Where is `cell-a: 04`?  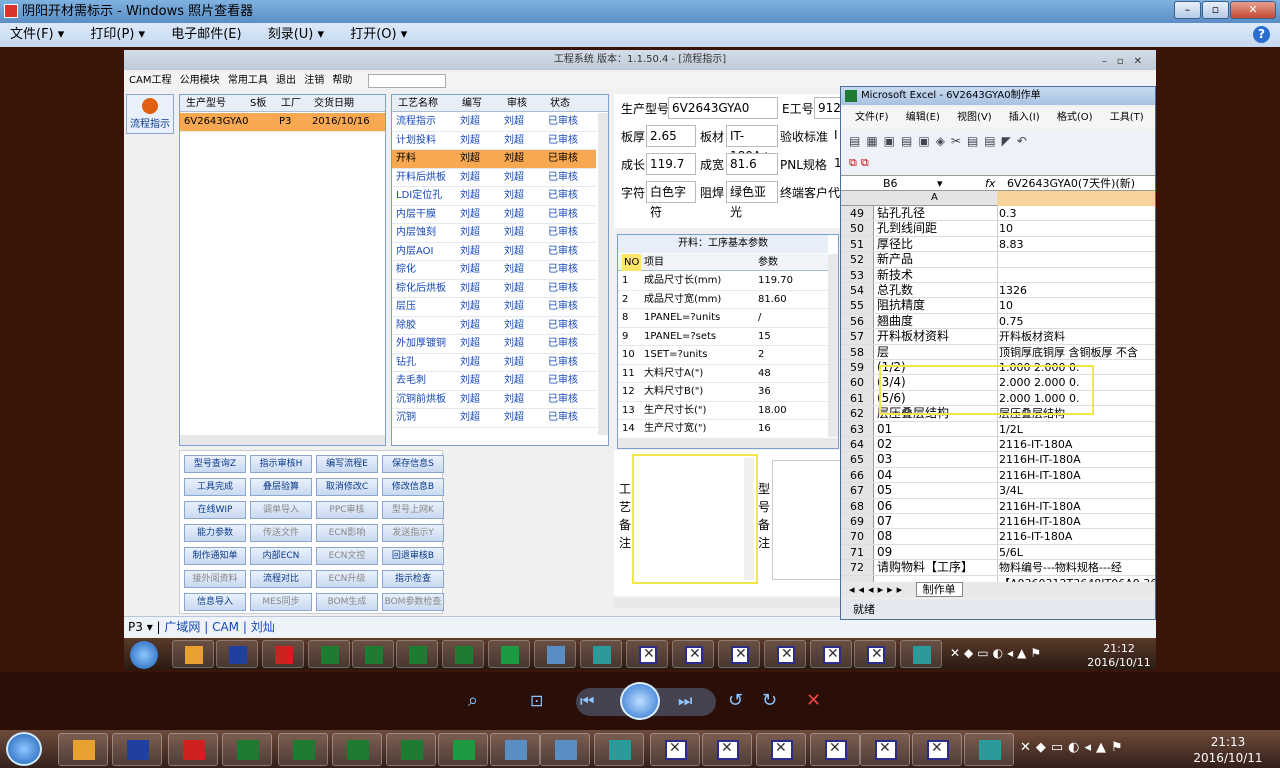
cell-a: 04 is located at coordinates (937, 475).